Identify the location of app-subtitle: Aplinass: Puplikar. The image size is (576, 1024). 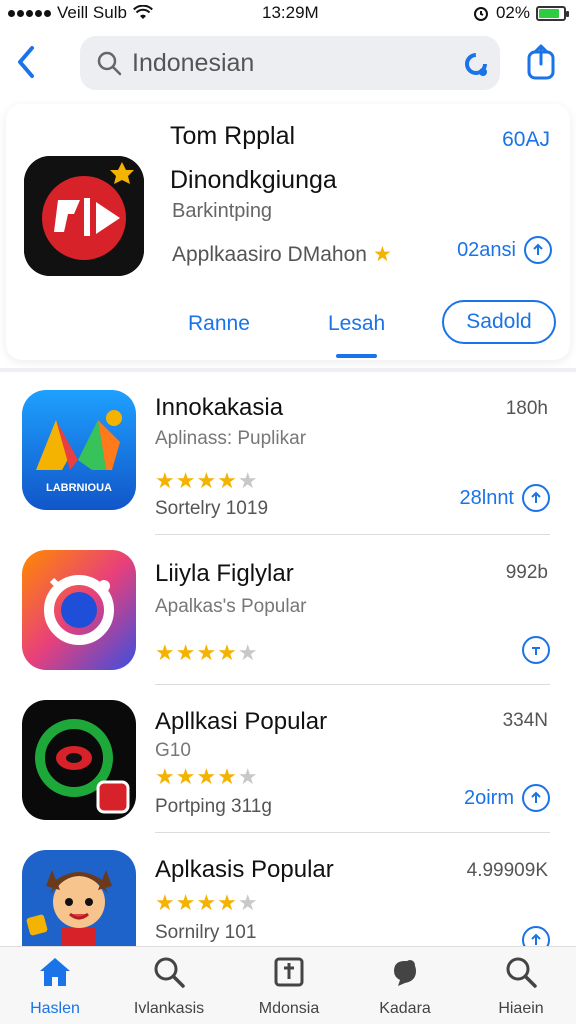
(231, 438).